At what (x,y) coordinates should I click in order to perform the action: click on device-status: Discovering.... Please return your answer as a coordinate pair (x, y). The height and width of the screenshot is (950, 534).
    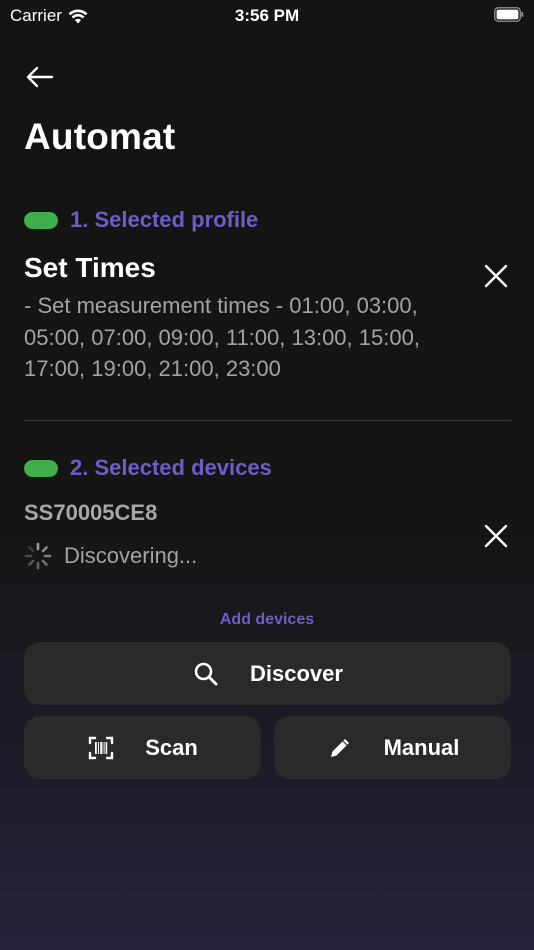
    Looking at the image, I should click on (110, 556).